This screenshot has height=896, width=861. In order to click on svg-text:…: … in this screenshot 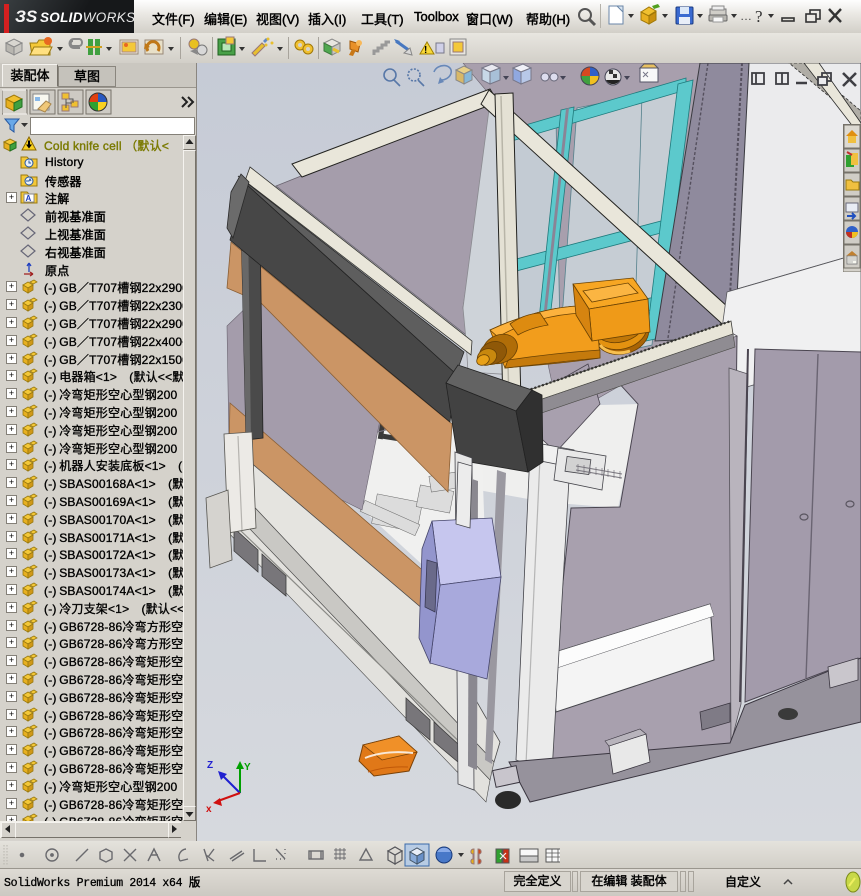, I will do `click(746, 16)`.